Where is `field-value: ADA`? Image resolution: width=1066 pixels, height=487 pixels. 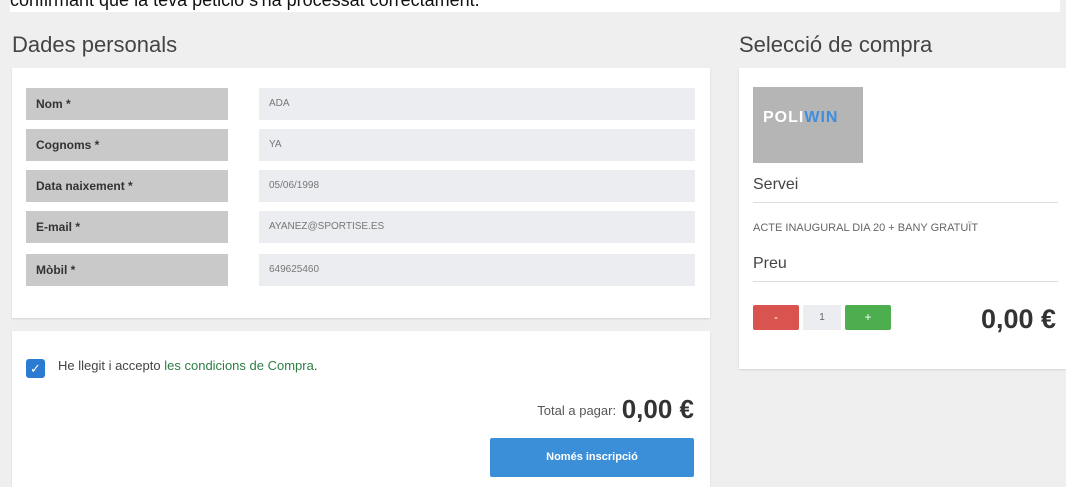
field-value: ADA is located at coordinates (477, 104).